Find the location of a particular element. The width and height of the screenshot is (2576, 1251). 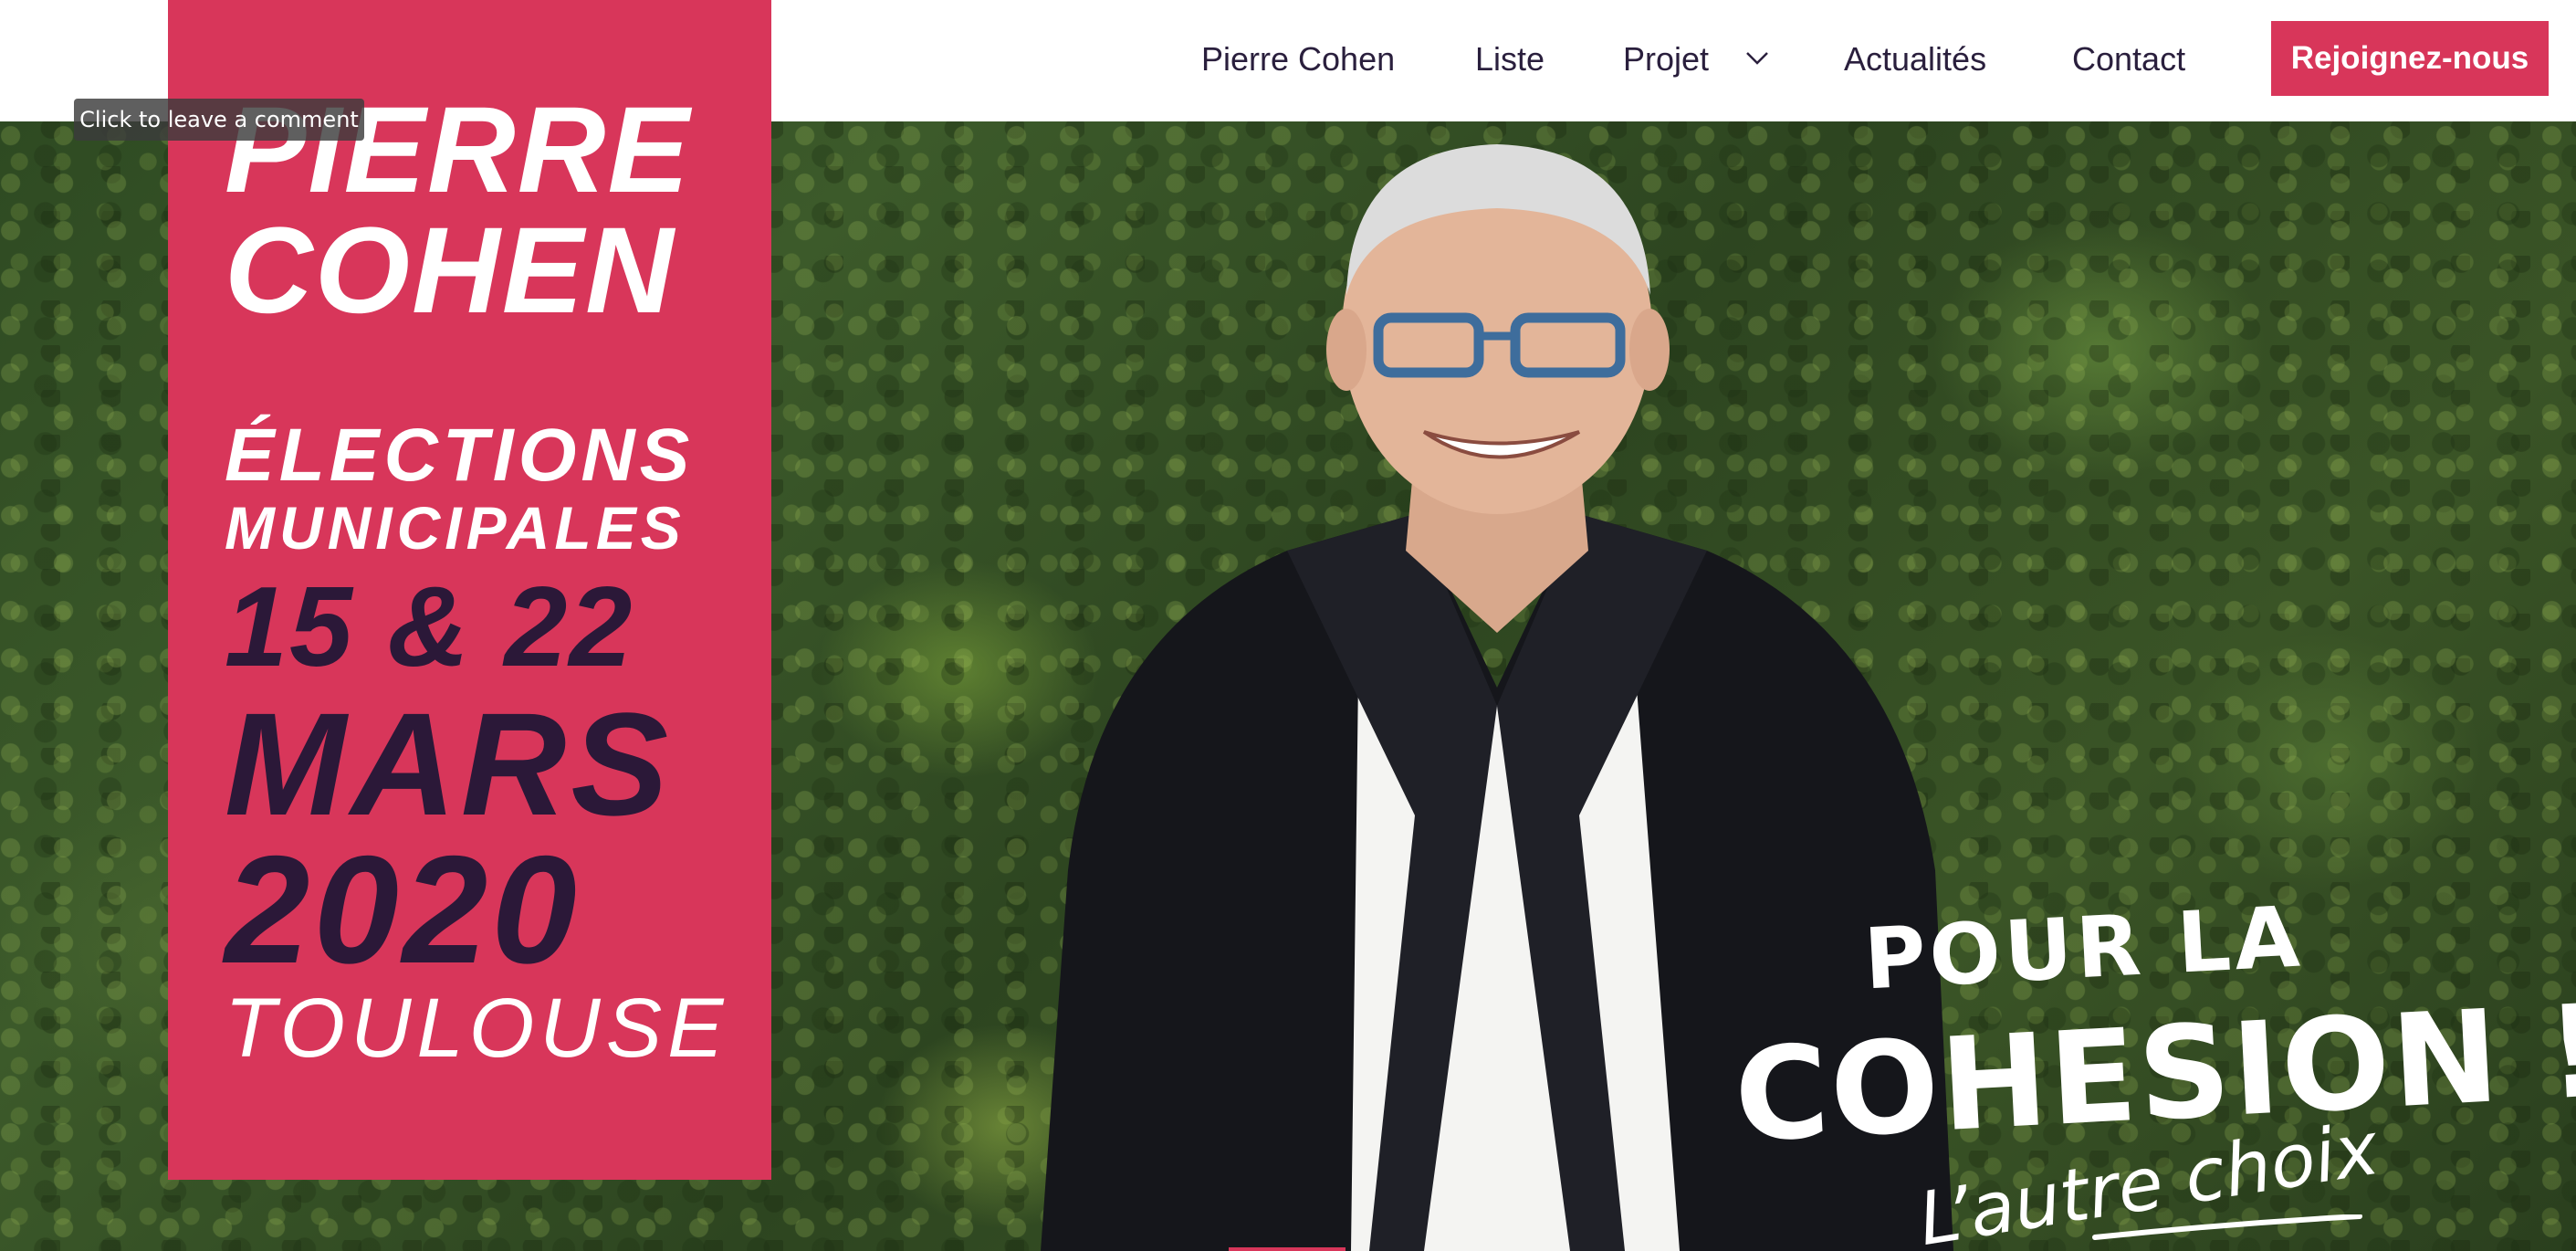

nav-projet: Projet is located at coordinates (1666, 59).